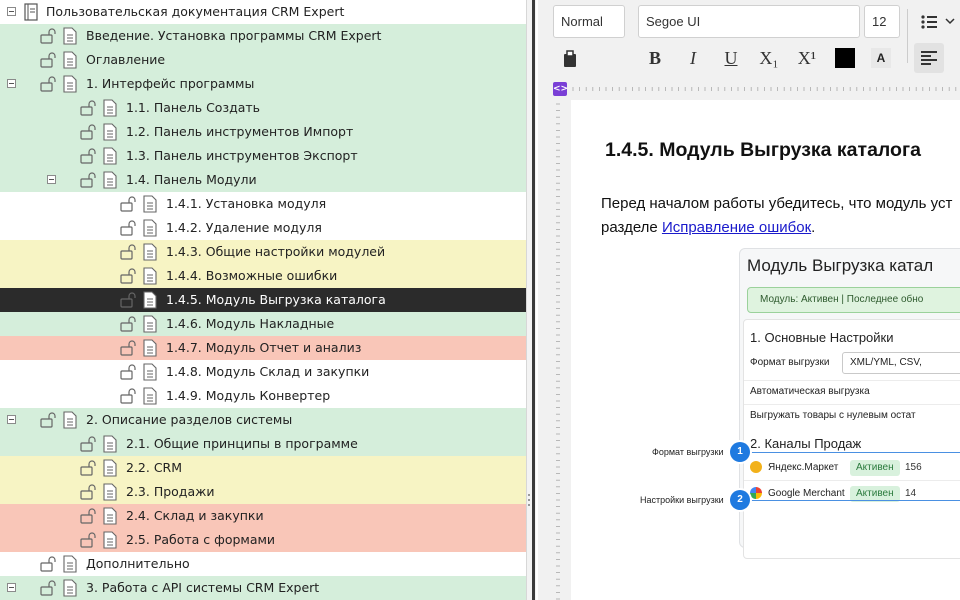  What do you see at coordinates (263, 156) in the screenshot?
I see `tree-item: 1.3. Панель инструментов Экспорт` at bounding box center [263, 156].